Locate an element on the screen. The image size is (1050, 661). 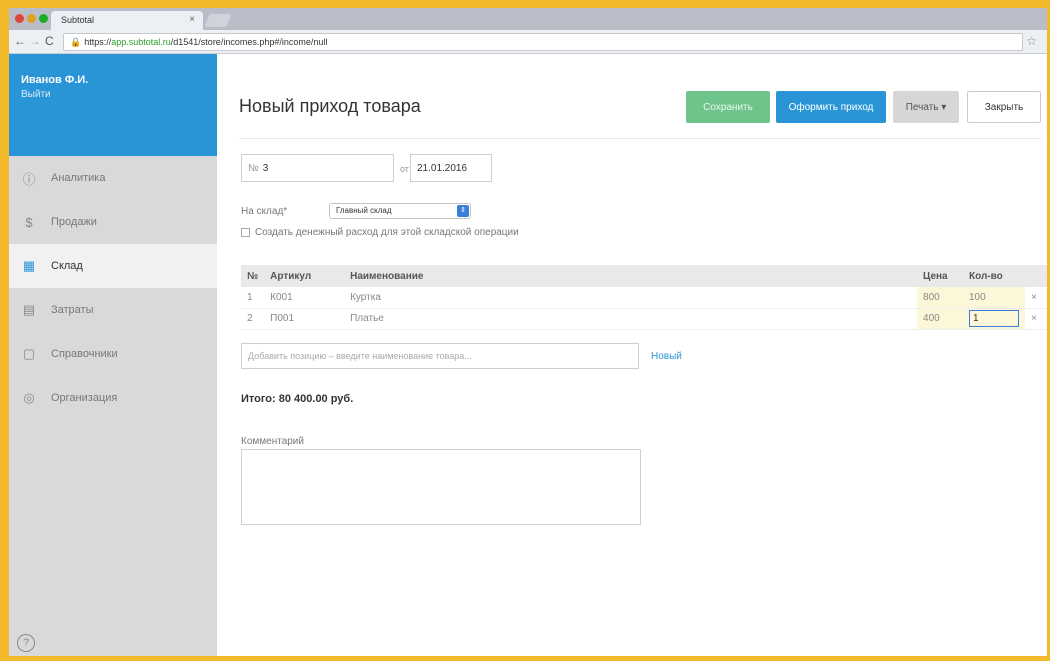
print-dropdown-button: Печать ▾ is located at coordinates (926, 107).